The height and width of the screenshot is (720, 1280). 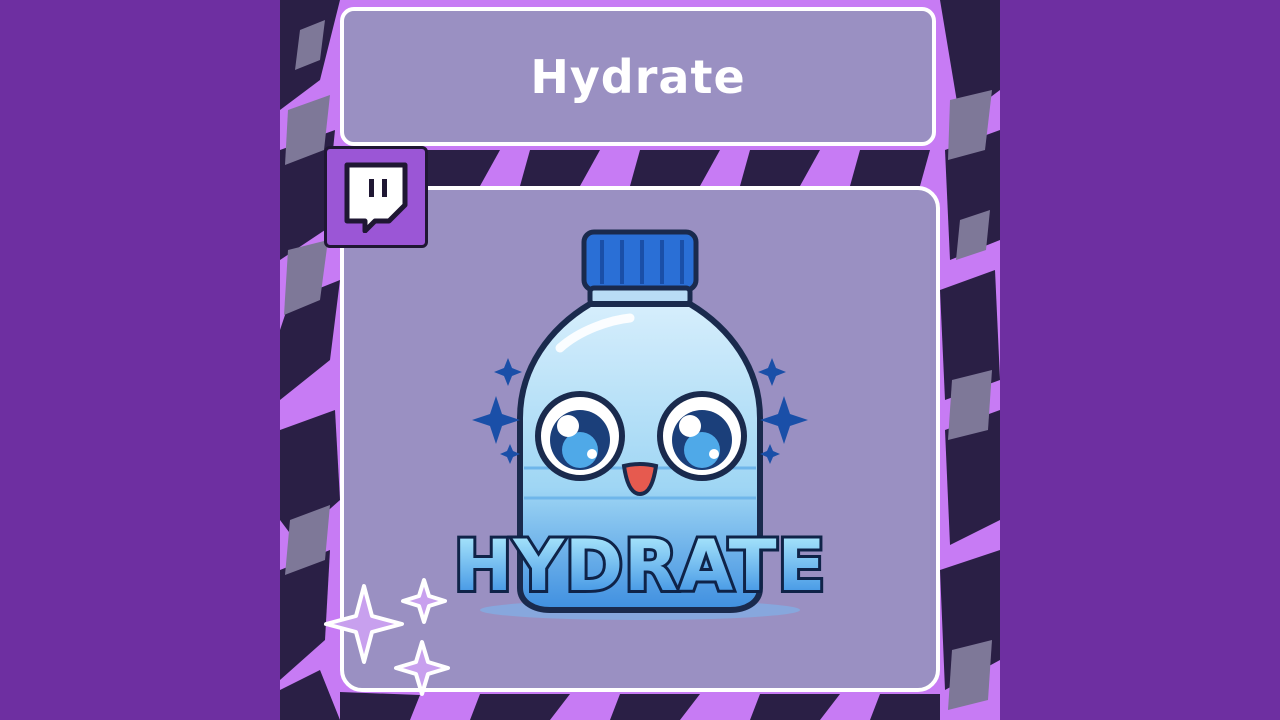 I want to click on twitch-badge, so click(x=376, y=197).